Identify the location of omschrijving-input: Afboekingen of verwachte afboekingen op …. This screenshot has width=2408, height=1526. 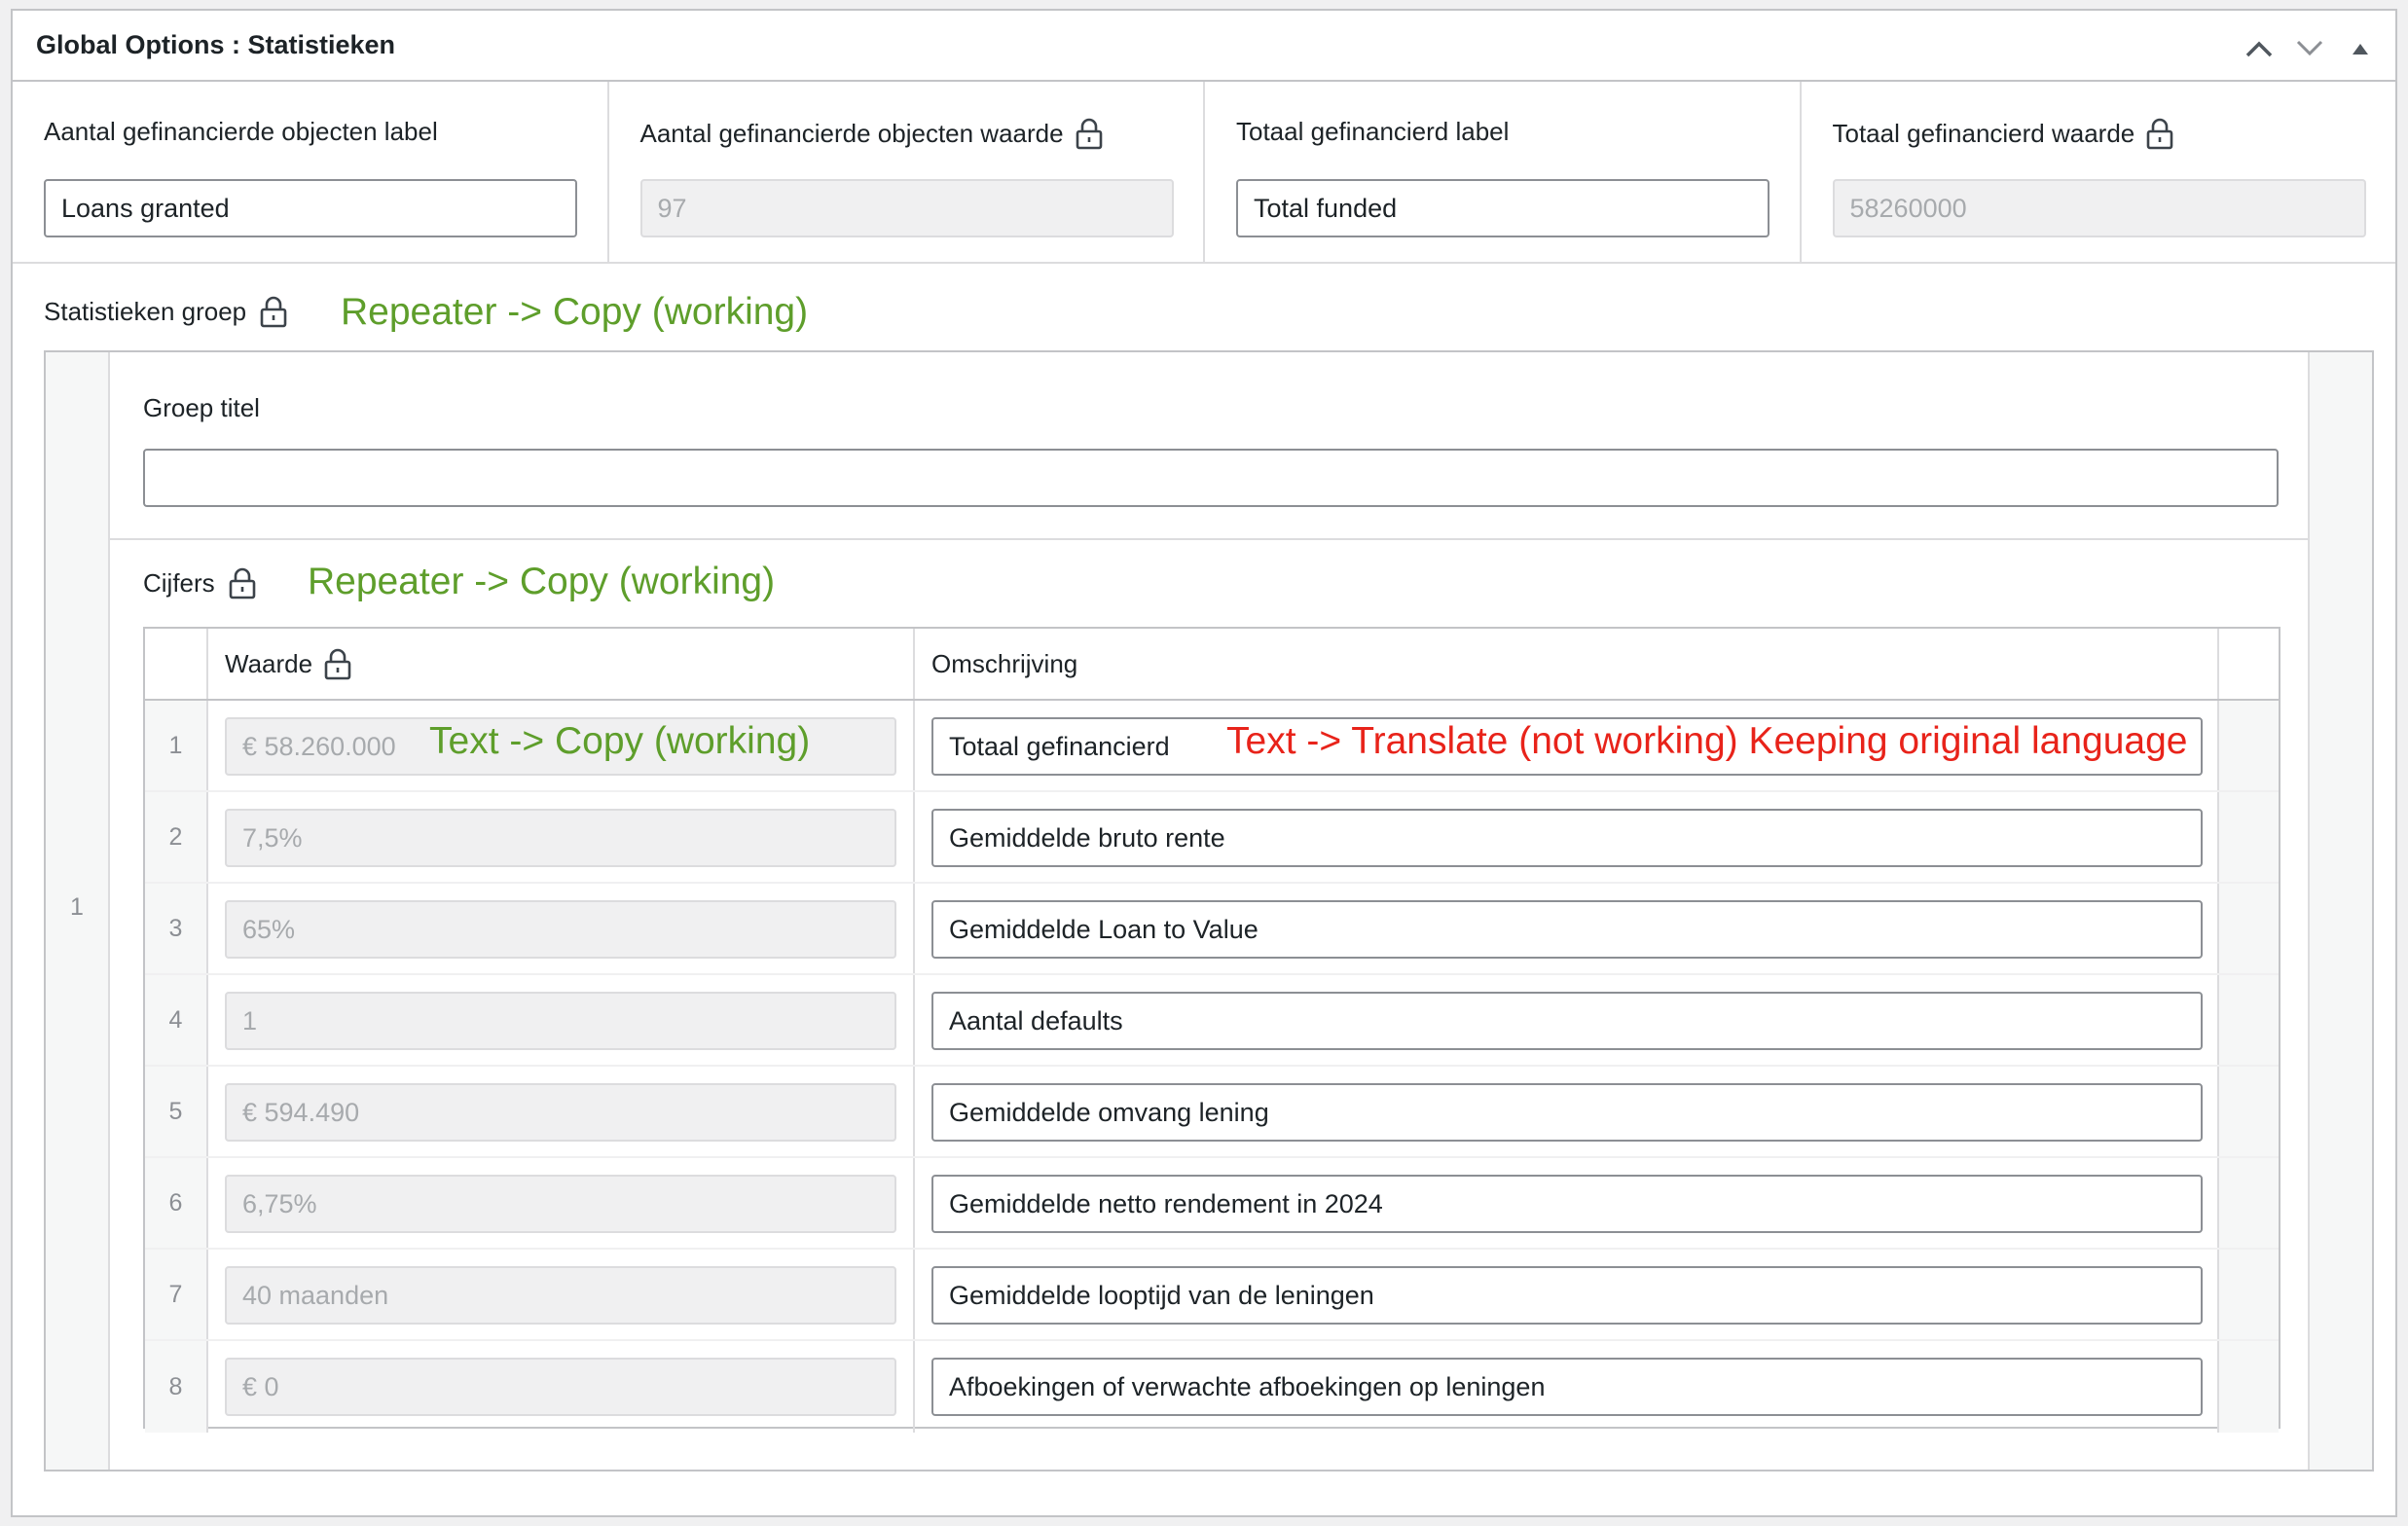
(1567, 1387).